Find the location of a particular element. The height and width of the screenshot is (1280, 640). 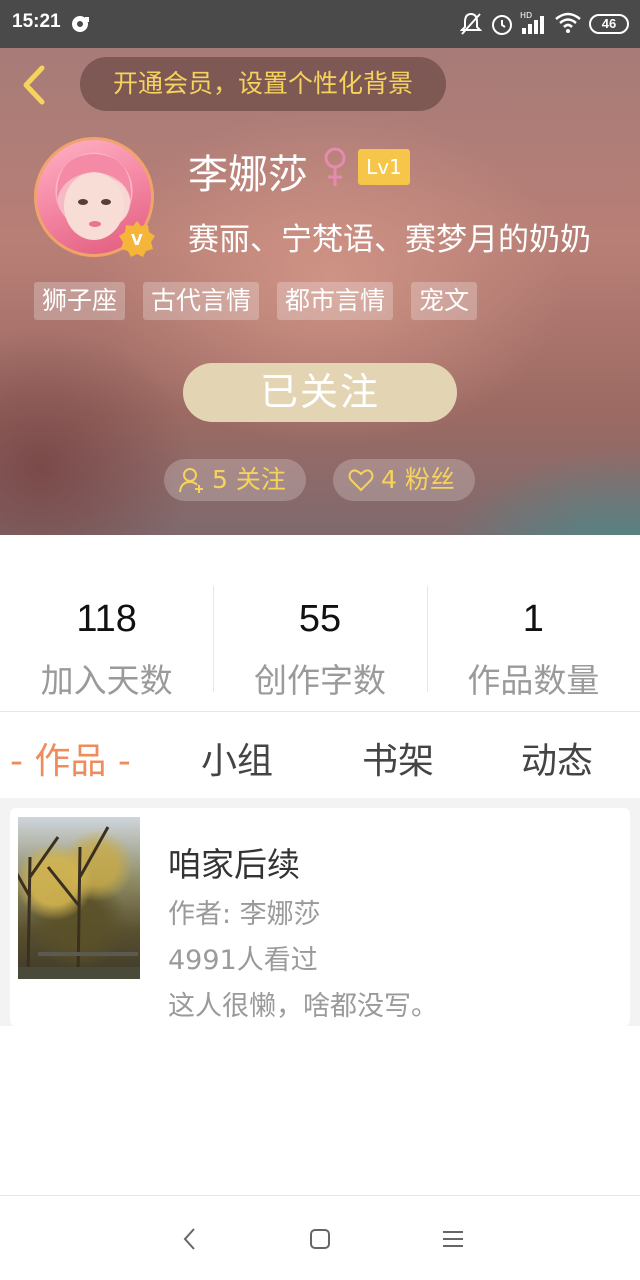

tag-item: 宠文 is located at coordinates (444, 301).